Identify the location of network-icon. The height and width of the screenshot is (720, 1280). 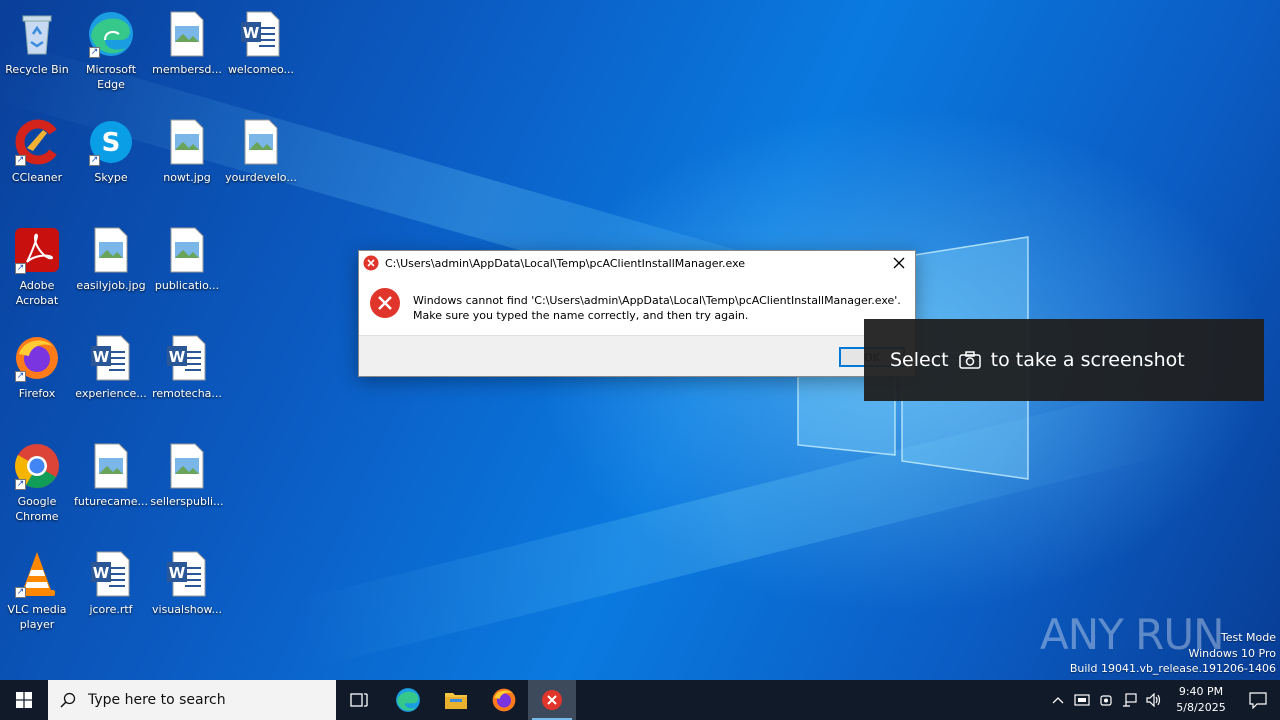
(1130, 700).